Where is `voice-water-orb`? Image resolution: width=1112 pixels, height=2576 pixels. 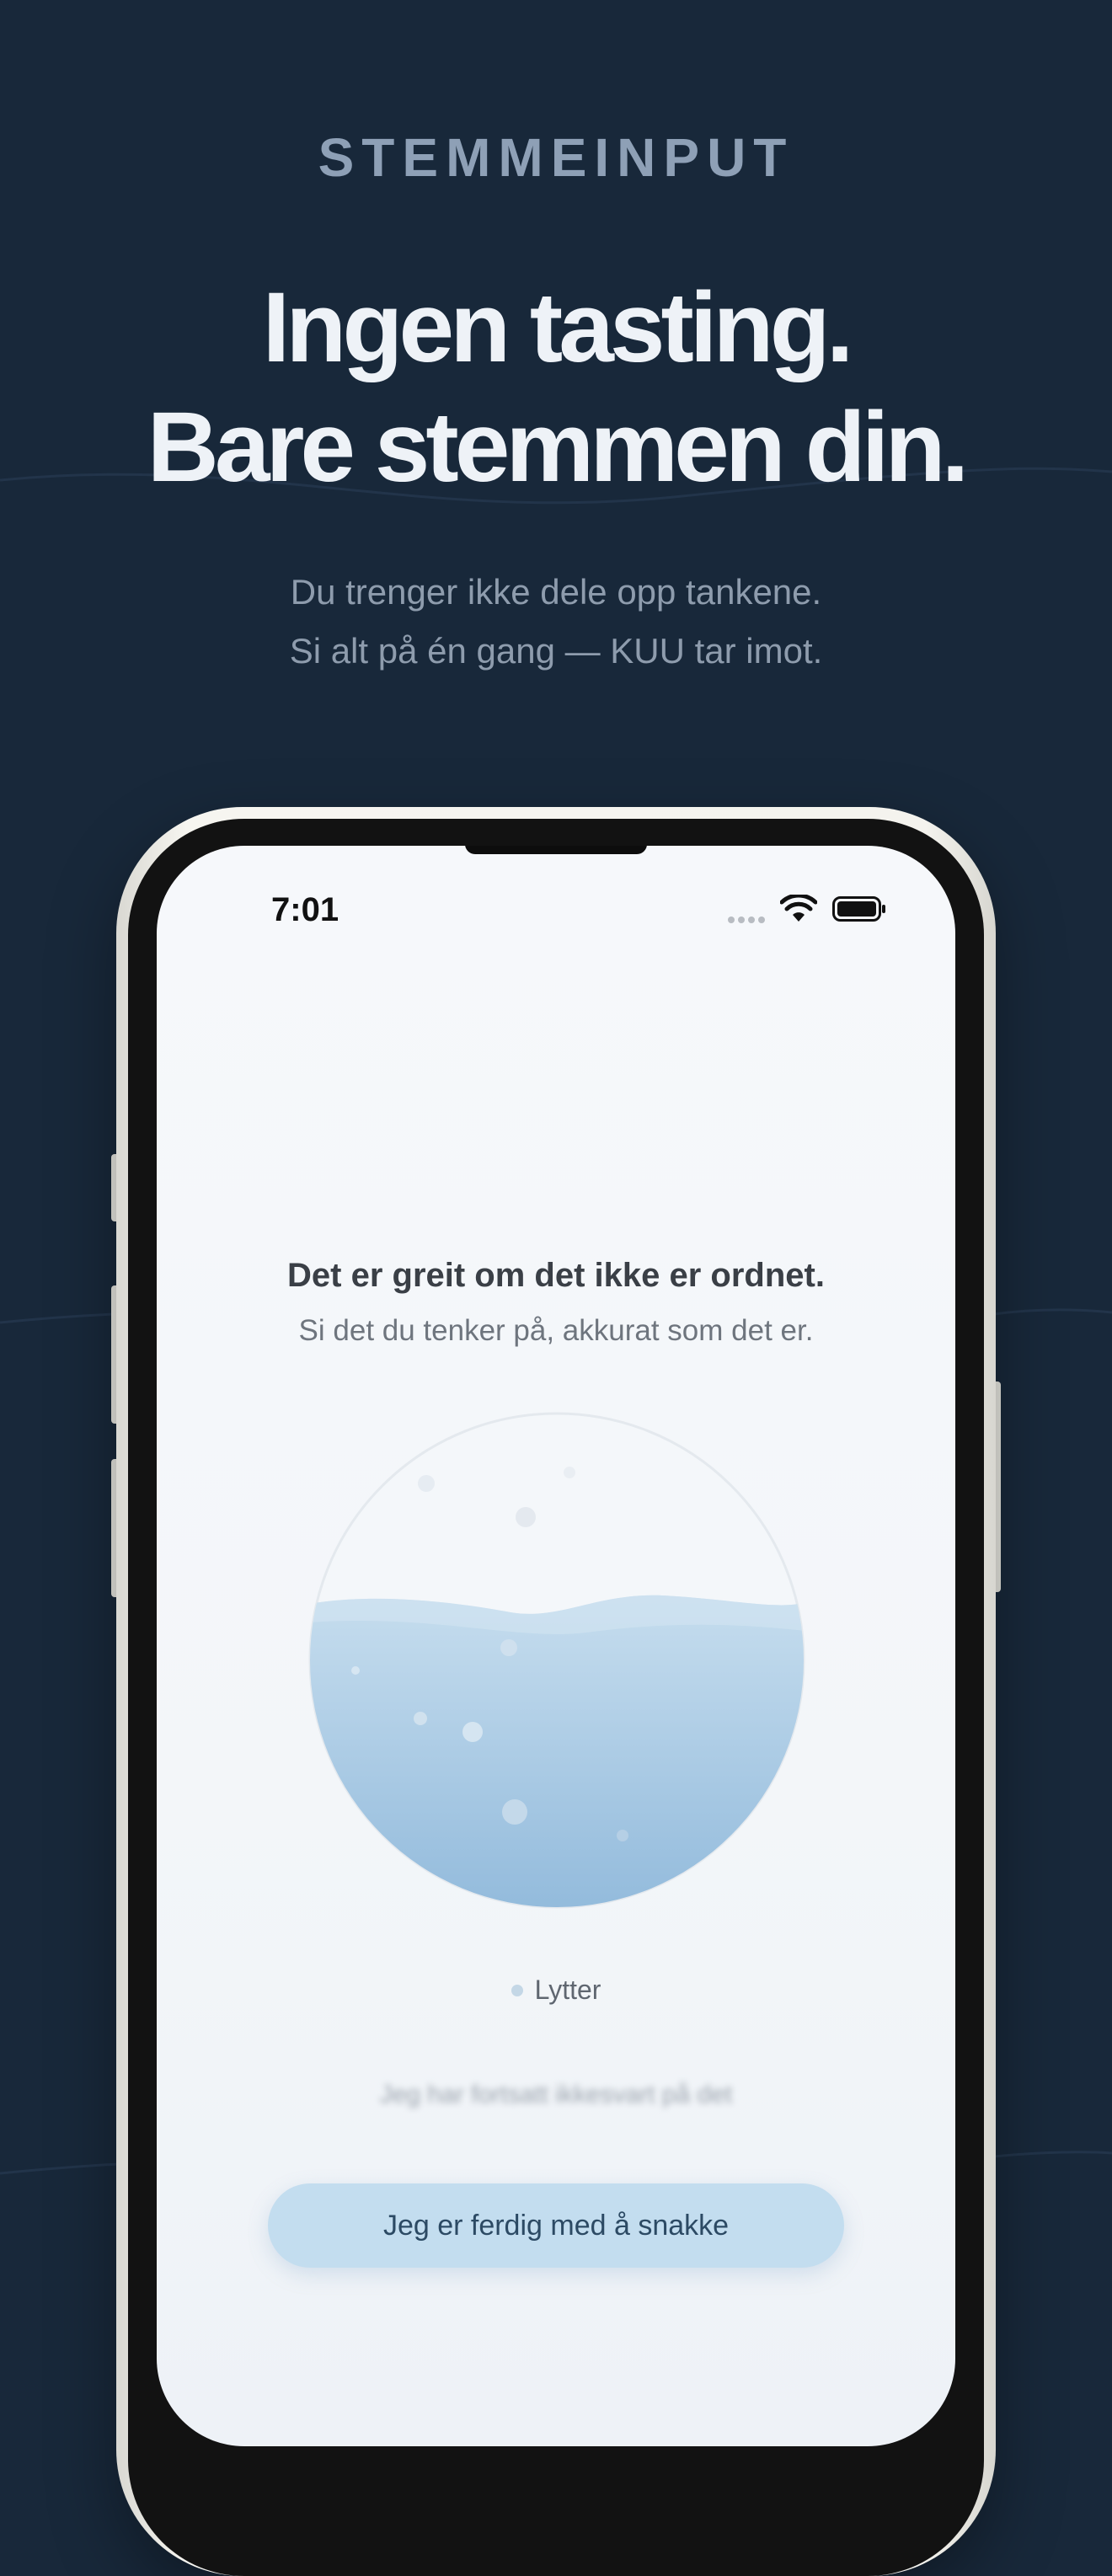 voice-water-orb is located at coordinates (556, 1660).